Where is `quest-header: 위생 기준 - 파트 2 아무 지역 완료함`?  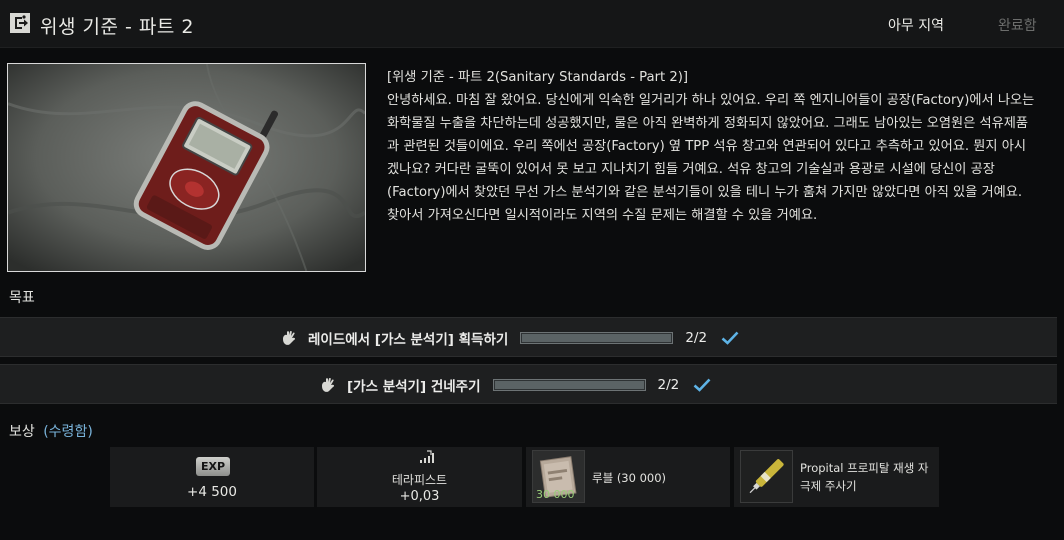 quest-header: 위생 기준 - 파트 2 아무 지역 완료함 is located at coordinates (532, 24).